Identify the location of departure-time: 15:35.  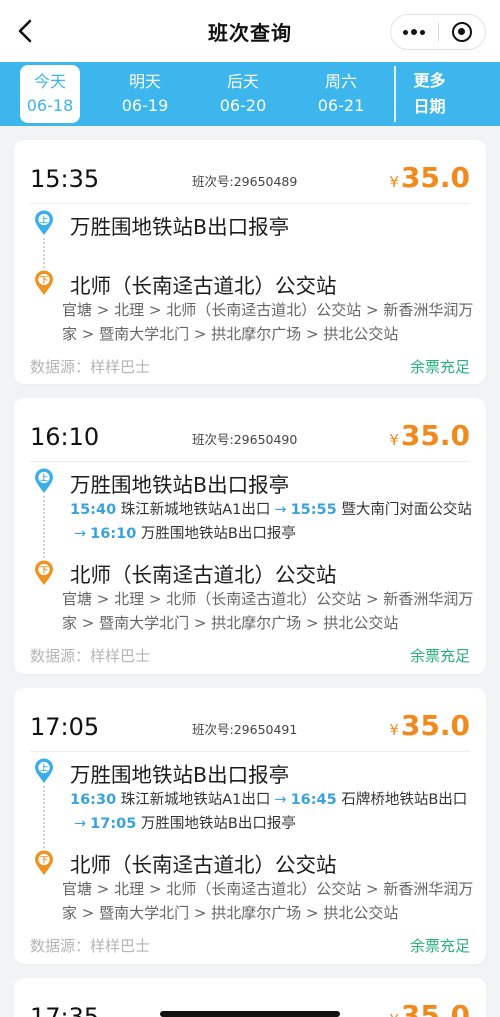
(65, 179).